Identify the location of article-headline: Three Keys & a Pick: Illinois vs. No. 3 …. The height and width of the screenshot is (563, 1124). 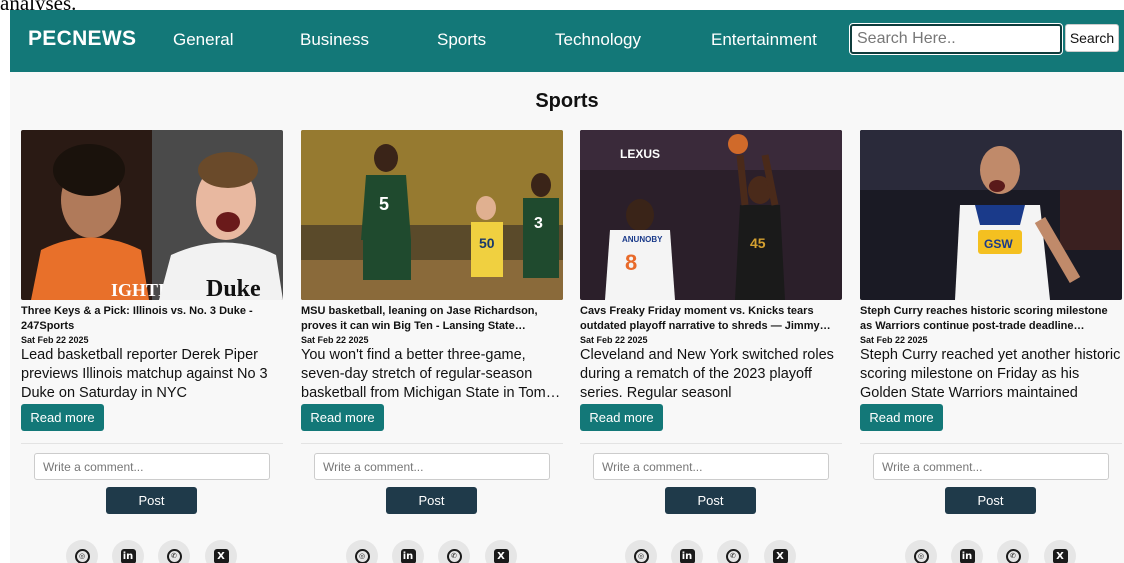
(152, 319).